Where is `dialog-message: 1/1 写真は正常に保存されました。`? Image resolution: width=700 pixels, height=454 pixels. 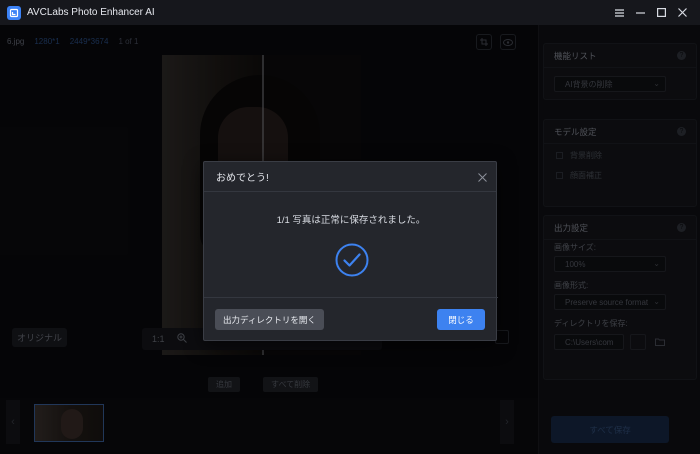
dialog-message: 1/1 写真は正常に保存されました。 is located at coordinates (351, 220).